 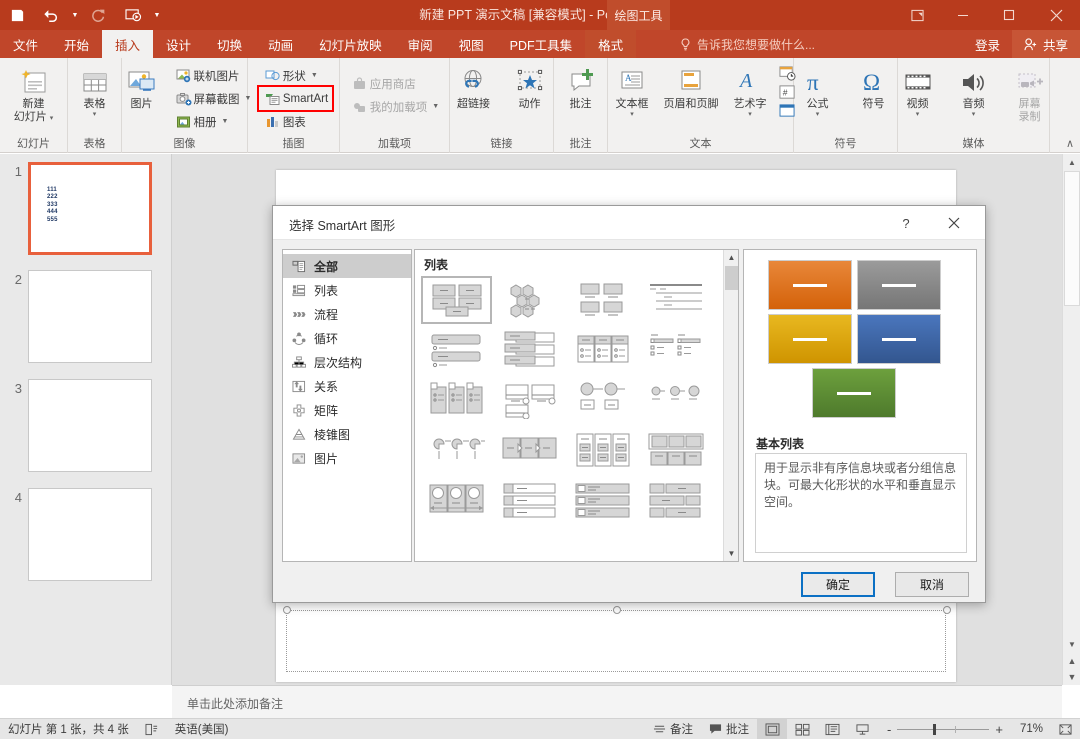 I want to click on gallery-item-vertical-box-list, so click(x=529, y=350).